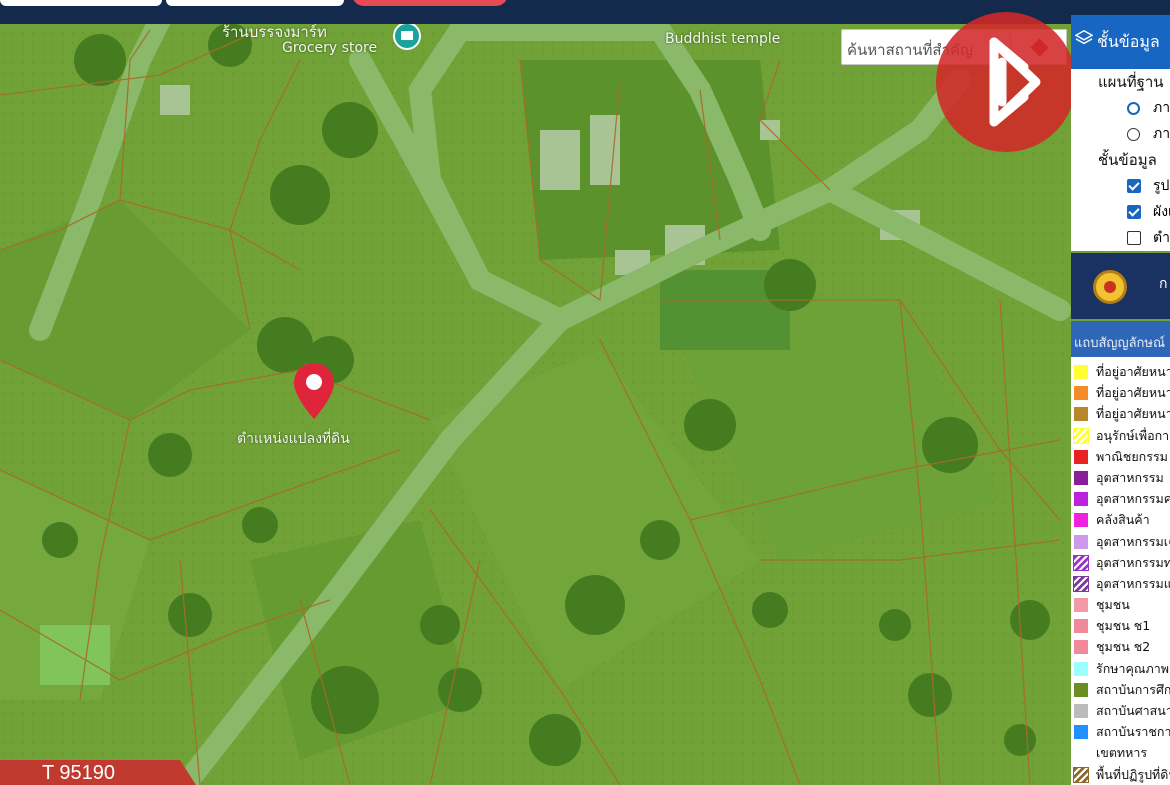  I want to click on basemap-option-2-label: ภาพ, so click(1161, 134).